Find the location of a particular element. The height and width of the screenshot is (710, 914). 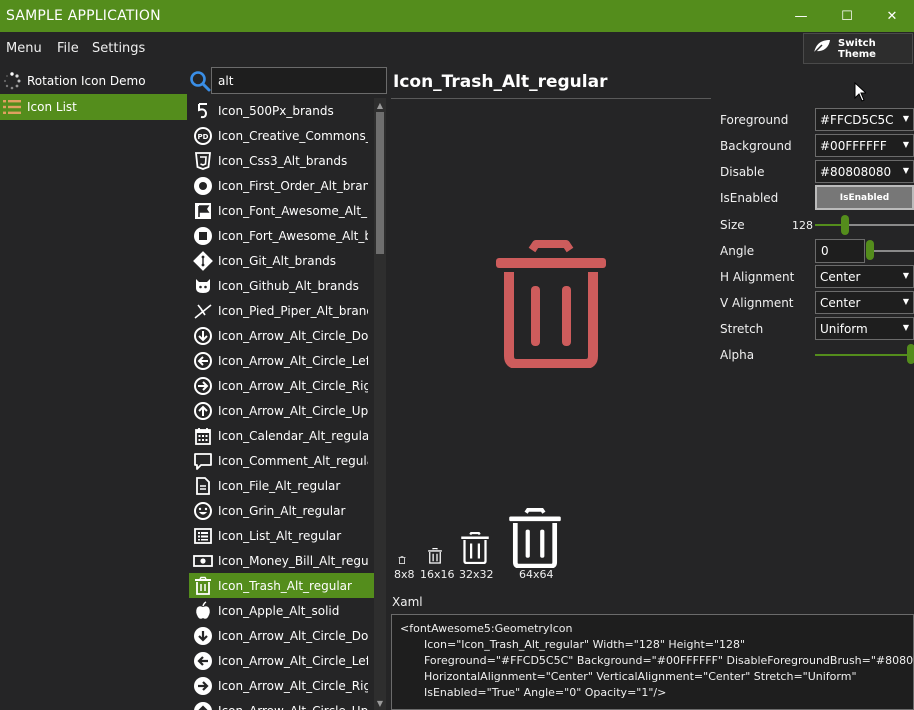

h-alignment-label: H Alignment is located at coordinates (757, 277).